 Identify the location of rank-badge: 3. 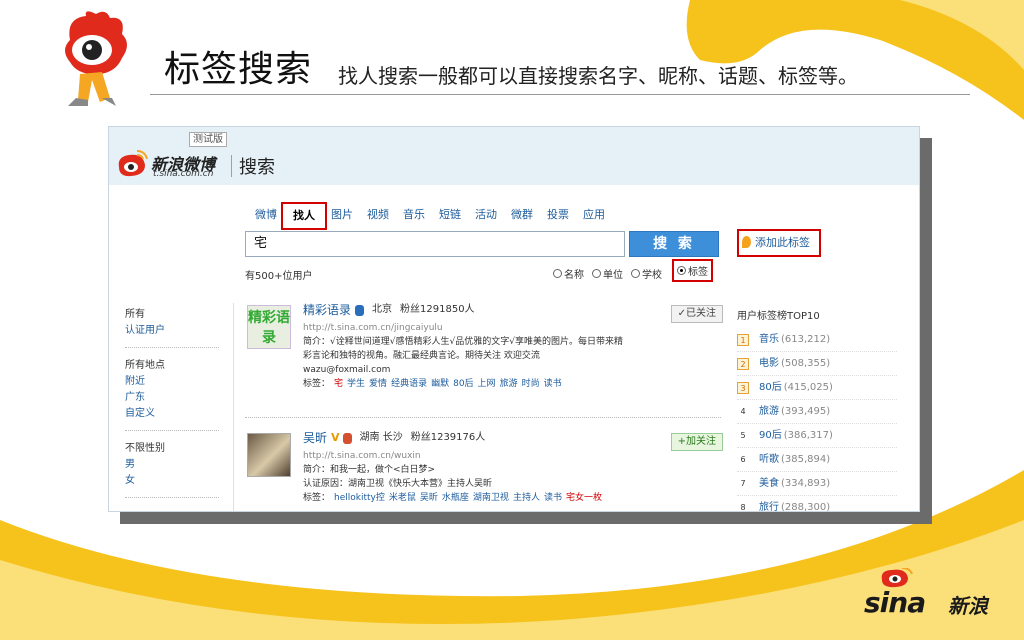
(743, 387).